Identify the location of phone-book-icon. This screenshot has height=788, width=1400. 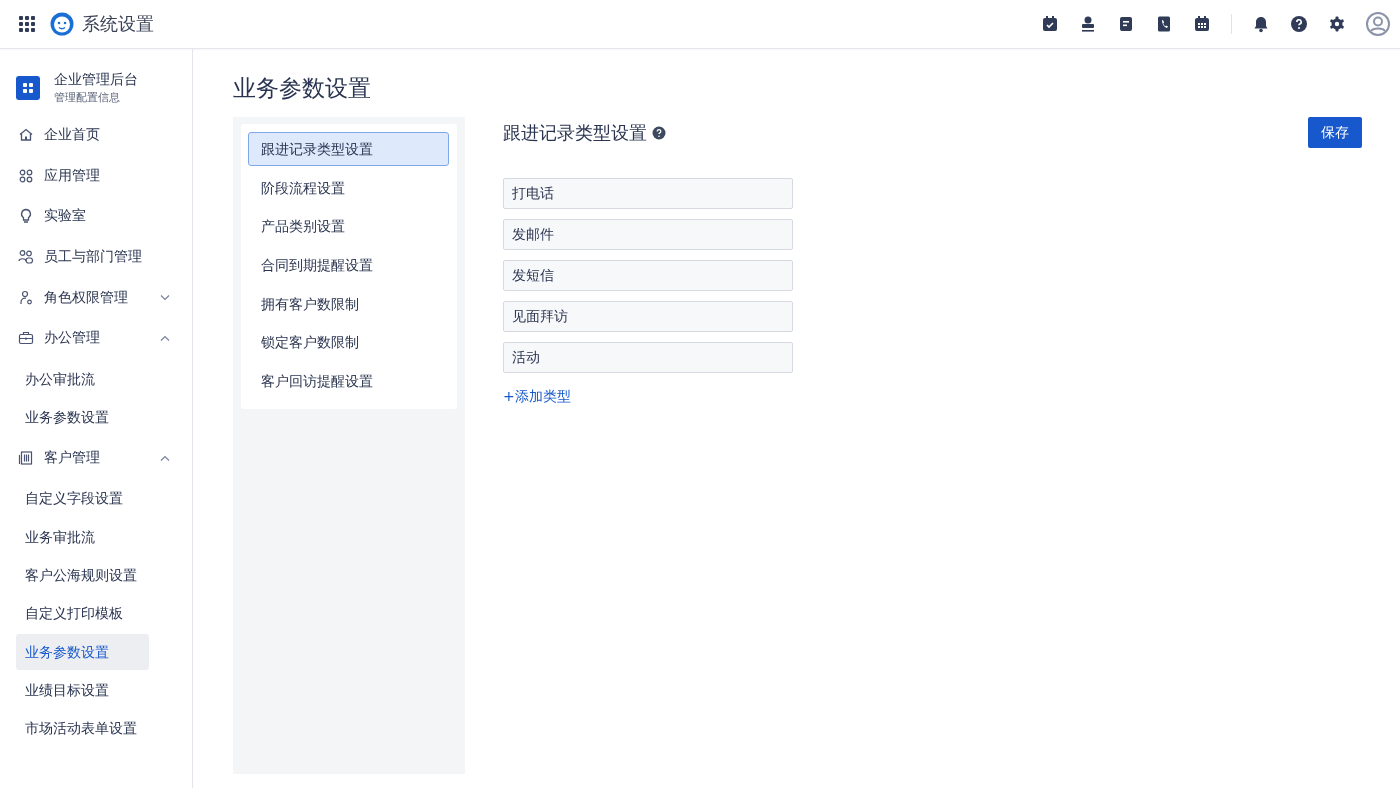
(1164, 24).